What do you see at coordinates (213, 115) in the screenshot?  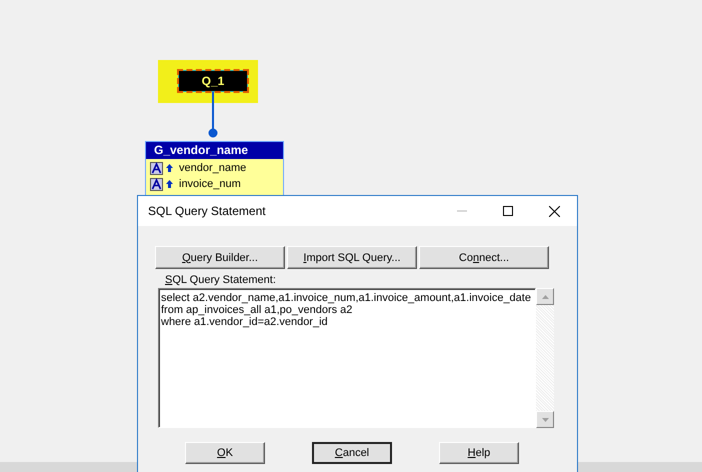 I see `connector-line` at bounding box center [213, 115].